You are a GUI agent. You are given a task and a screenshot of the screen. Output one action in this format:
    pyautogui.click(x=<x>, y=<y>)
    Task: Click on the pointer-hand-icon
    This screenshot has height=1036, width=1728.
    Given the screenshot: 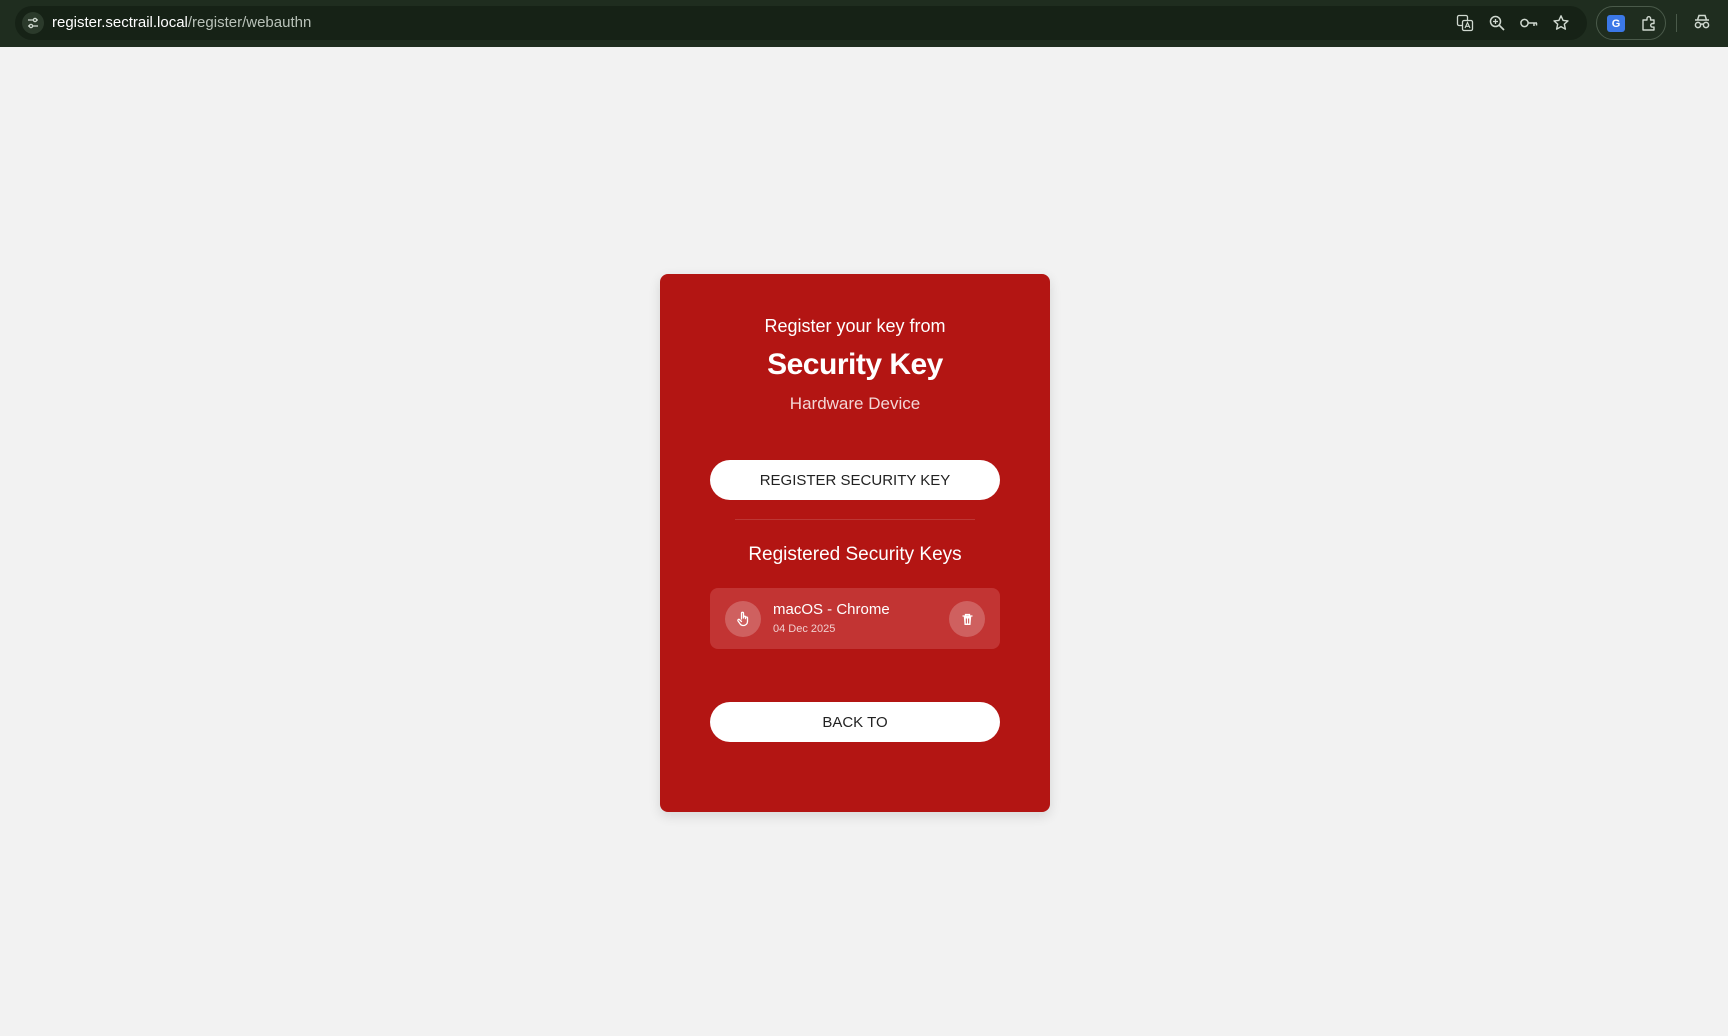 What is the action you would take?
    pyautogui.click(x=743, y=619)
    